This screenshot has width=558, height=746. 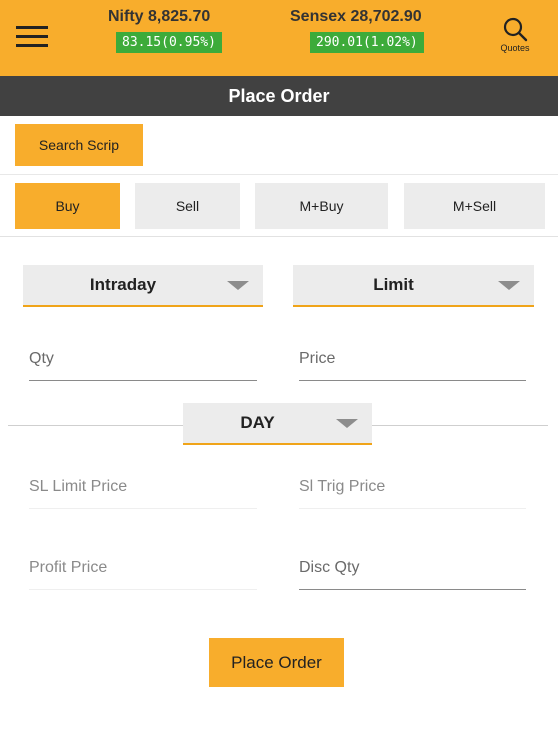 What do you see at coordinates (165, 30) in the screenshot?
I see `nifty-ticker: Nifty 8,825.70 83.15(0.95%)` at bounding box center [165, 30].